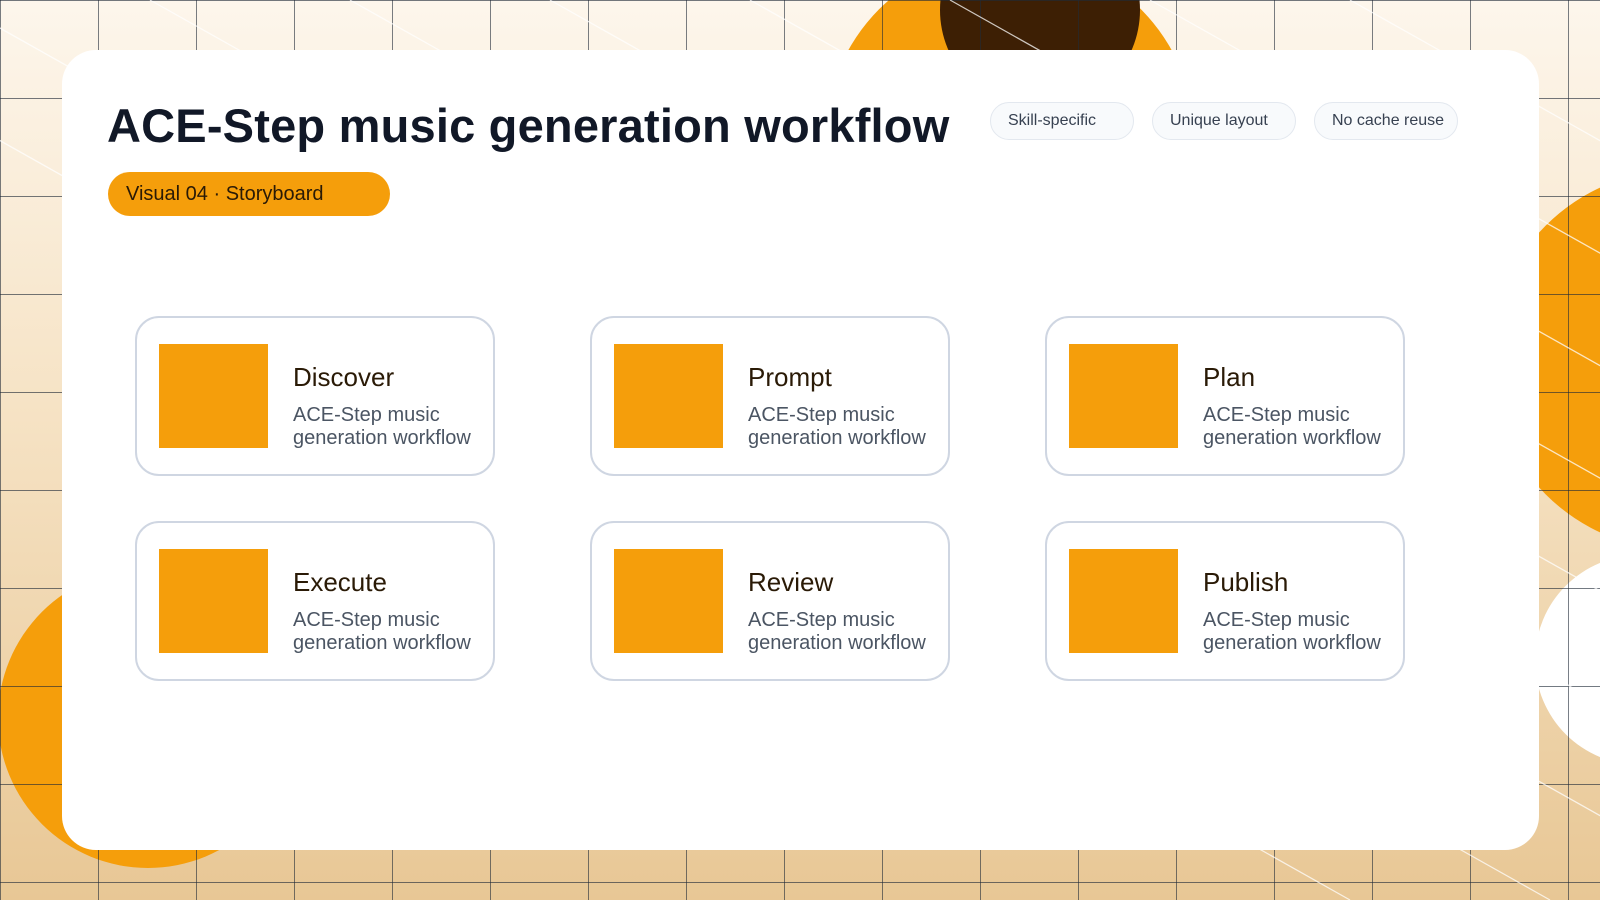  What do you see at coordinates (1386, 121) in the screenshot?
I see `tag-no-cache-reuse: No cache reuse` at bounding box center [1386, 121].